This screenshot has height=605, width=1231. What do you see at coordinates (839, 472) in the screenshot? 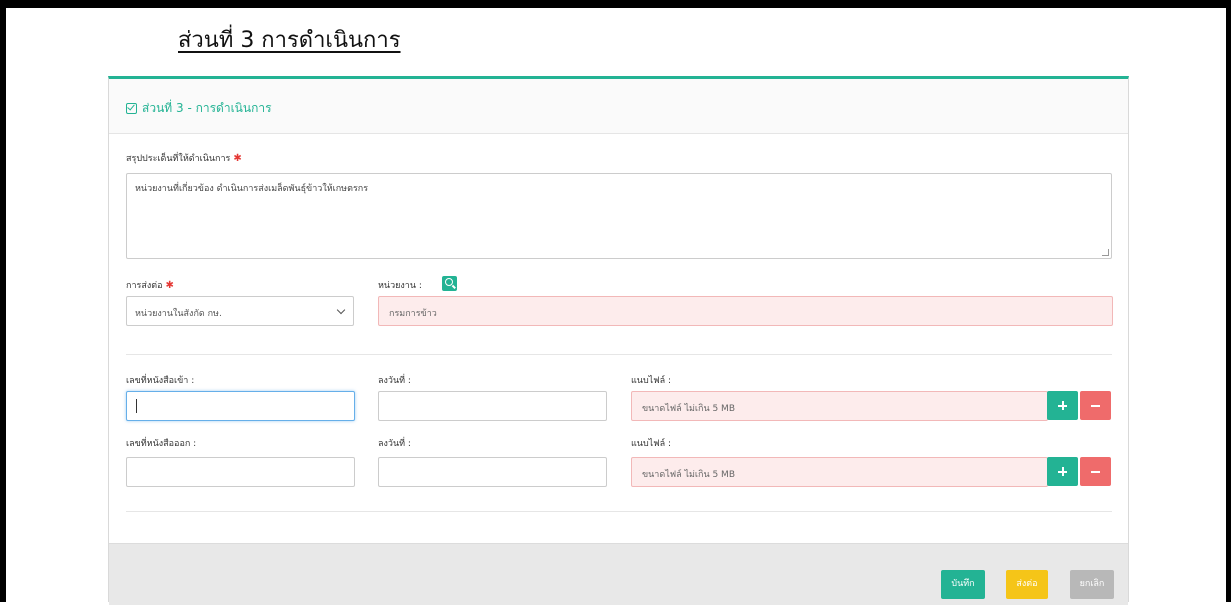
I see `outgoing-file-input: ขนาดไฟล์ ไม่เกิน 5 MB` at bounding box center [839, 472].